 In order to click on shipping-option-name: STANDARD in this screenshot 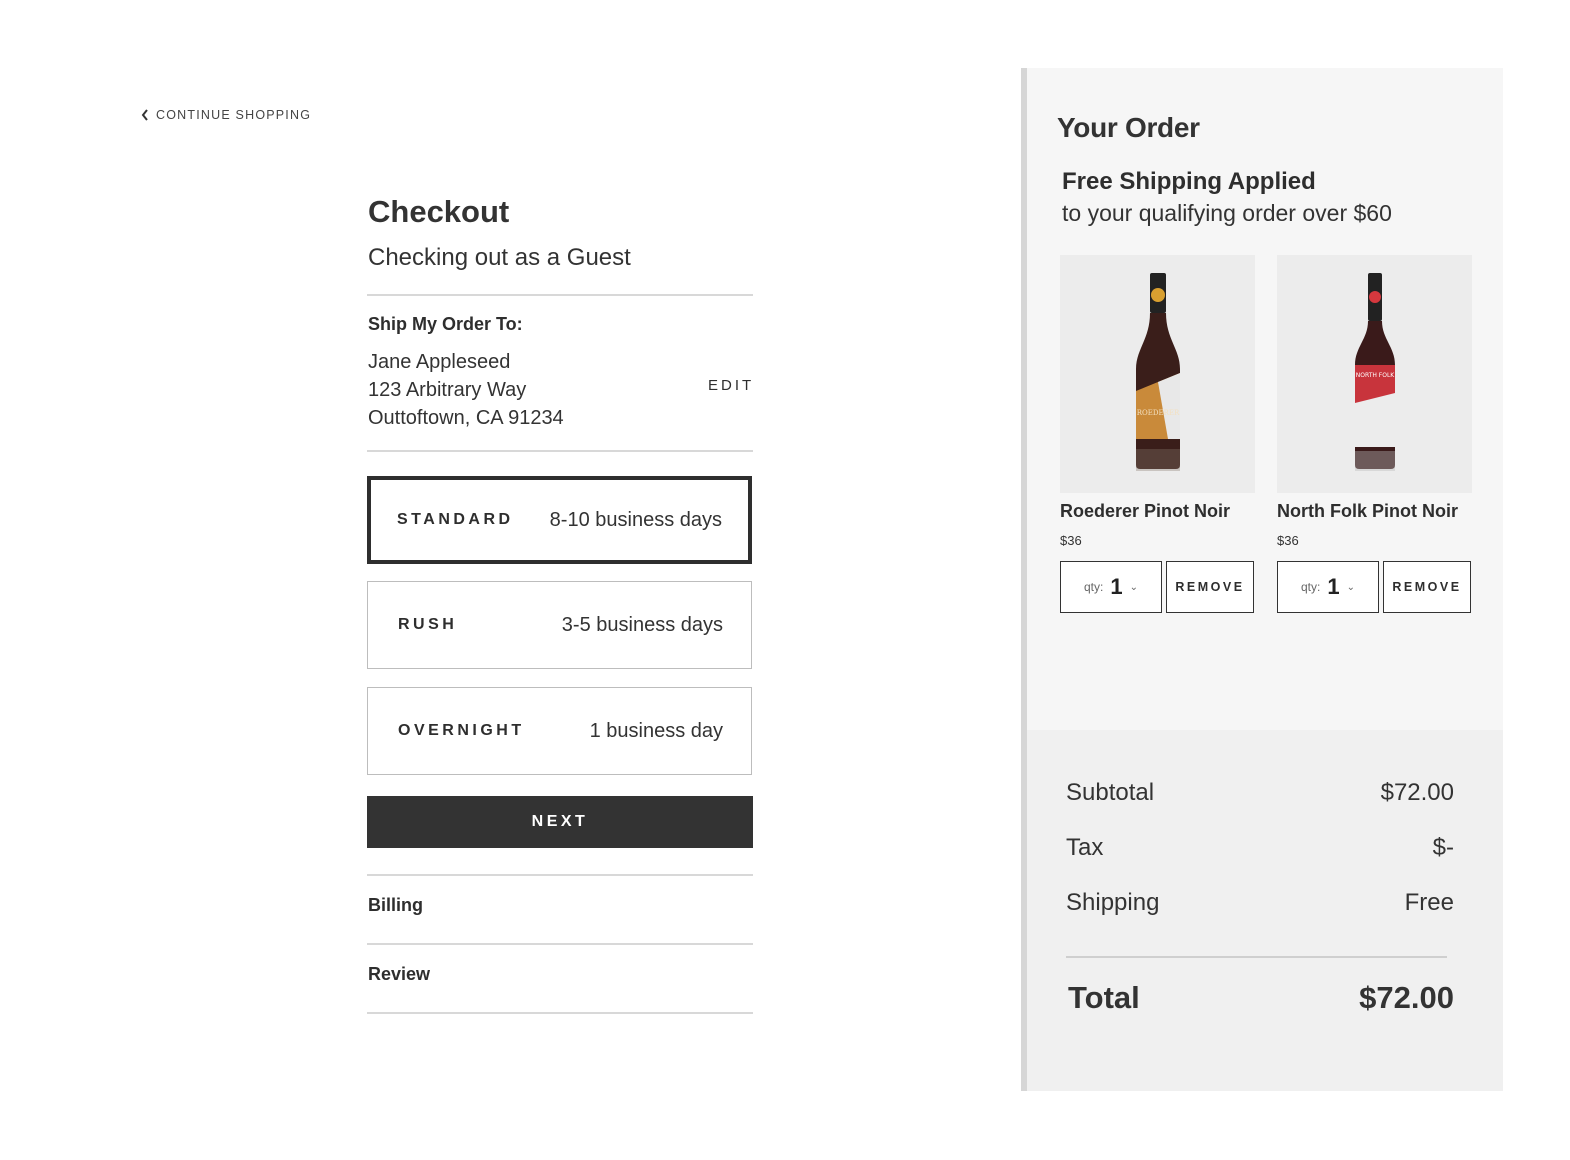, I will do `click(455, 519)`.